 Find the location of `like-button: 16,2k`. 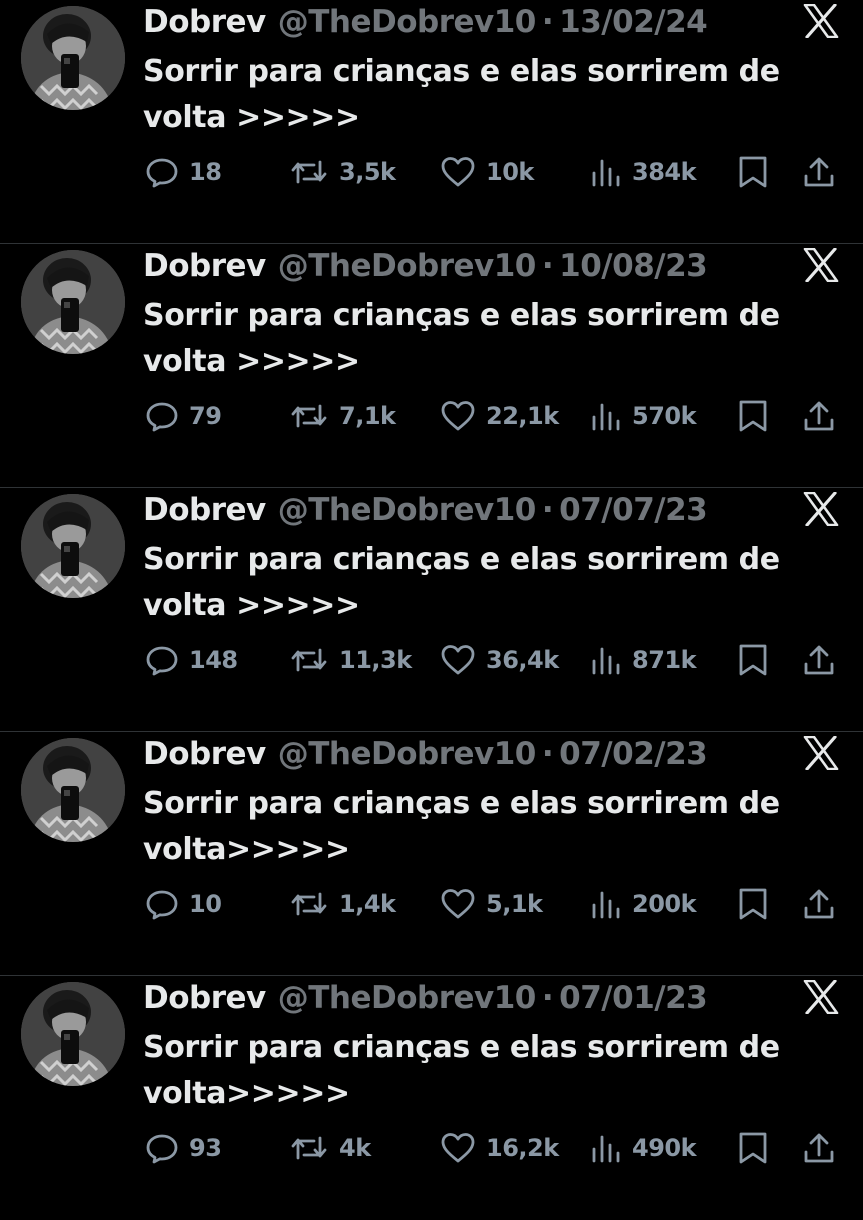

like-button: 16,2k is located at coordinates (499, 1148).